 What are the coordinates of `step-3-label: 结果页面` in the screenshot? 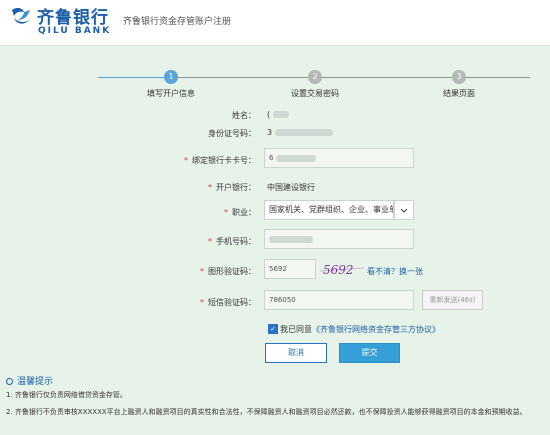 It's located at (459, 93).